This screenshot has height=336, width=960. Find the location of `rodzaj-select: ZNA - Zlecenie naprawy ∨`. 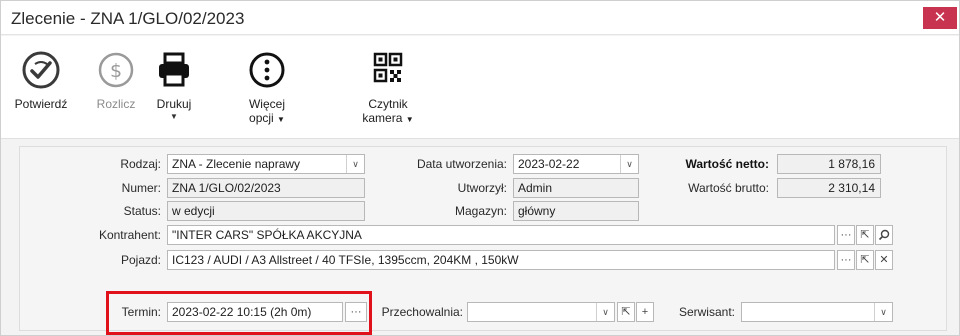

rodzaj-select: ZNA - Zlecenie naprawy ∨ is located at coordinates (266, 164).